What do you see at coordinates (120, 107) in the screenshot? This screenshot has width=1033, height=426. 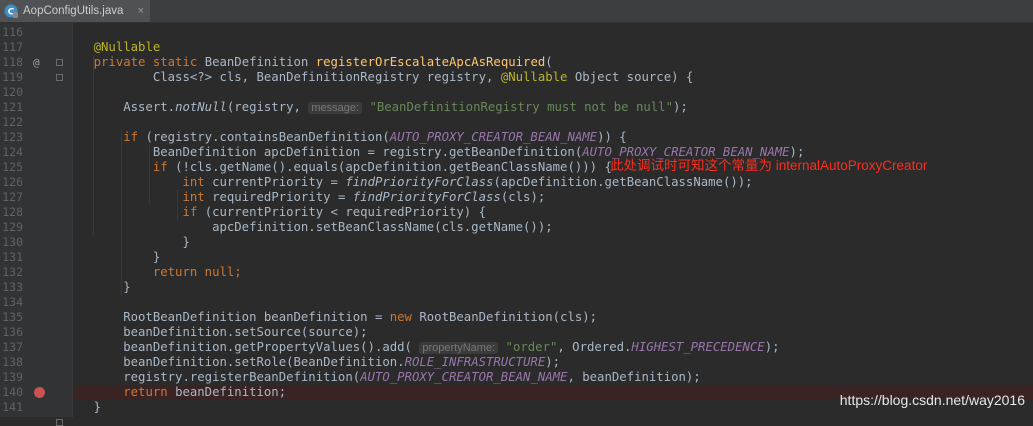 I see `code-token: Assert.` at bounding box center [120, 107].